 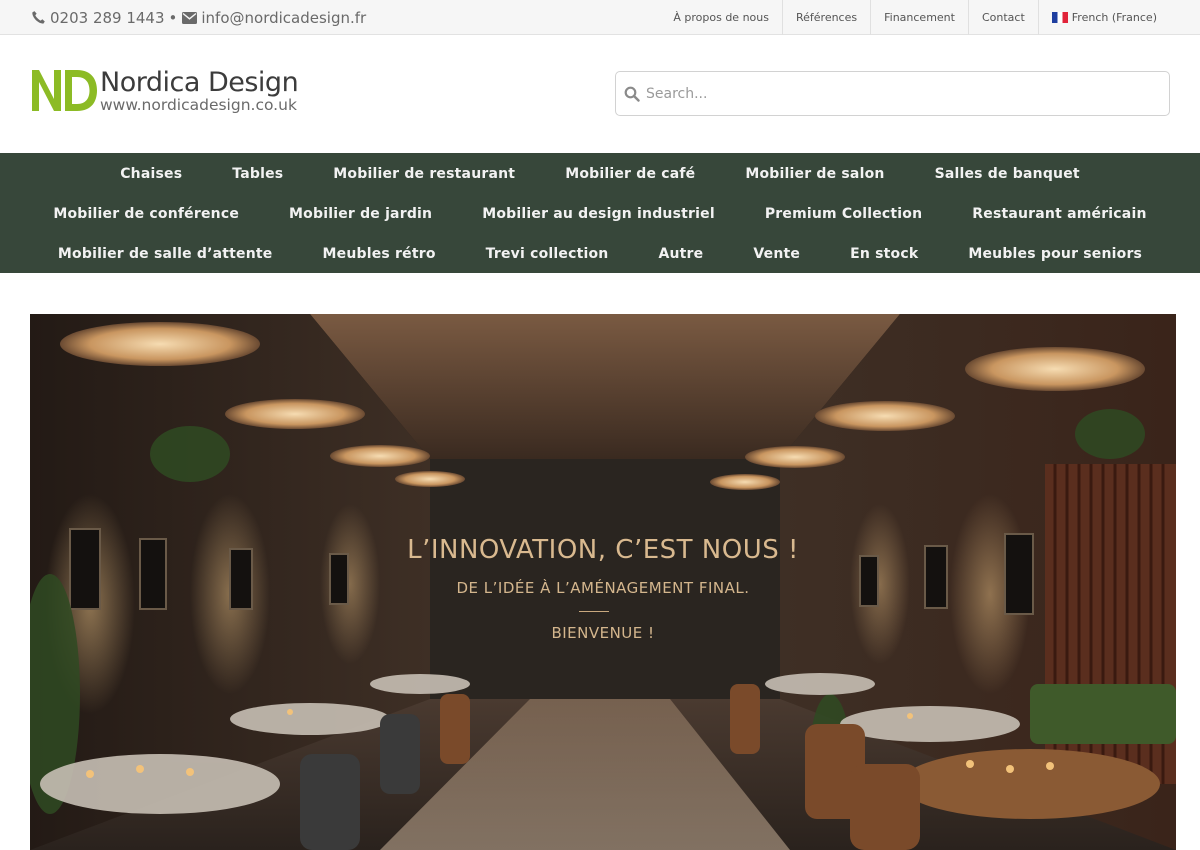 I want to click on nav-item-restaurant: Mobilier de restaurant, so click(x=424, y=174).